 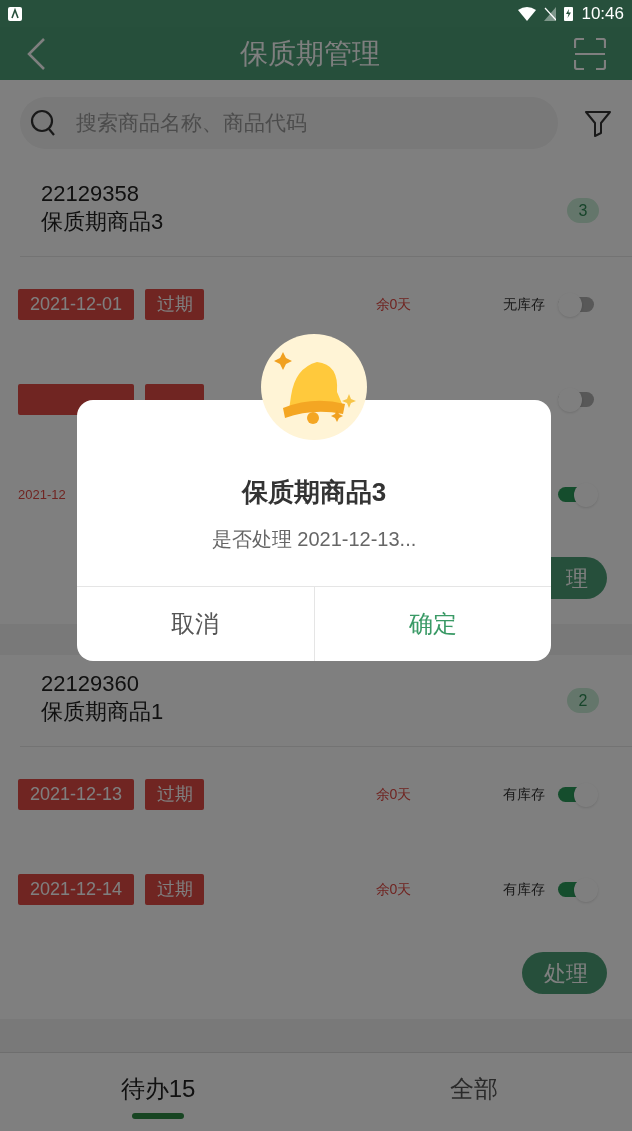 What do you see at coordinates (569, 13) in the screenshot?
I see `battery-icon` at bounding box center [569, 13].